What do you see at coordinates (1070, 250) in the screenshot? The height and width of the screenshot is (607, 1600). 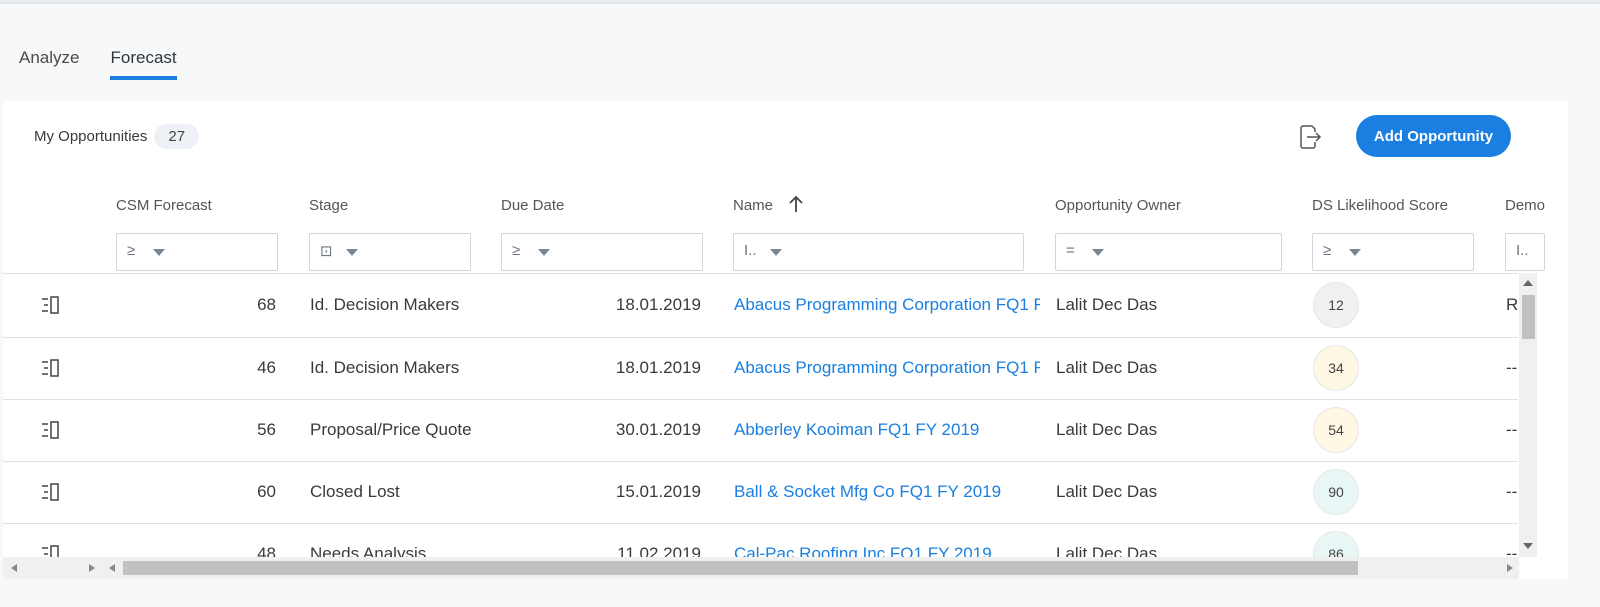 I see `filter-operator: =` at bounding box center [1070, 250].